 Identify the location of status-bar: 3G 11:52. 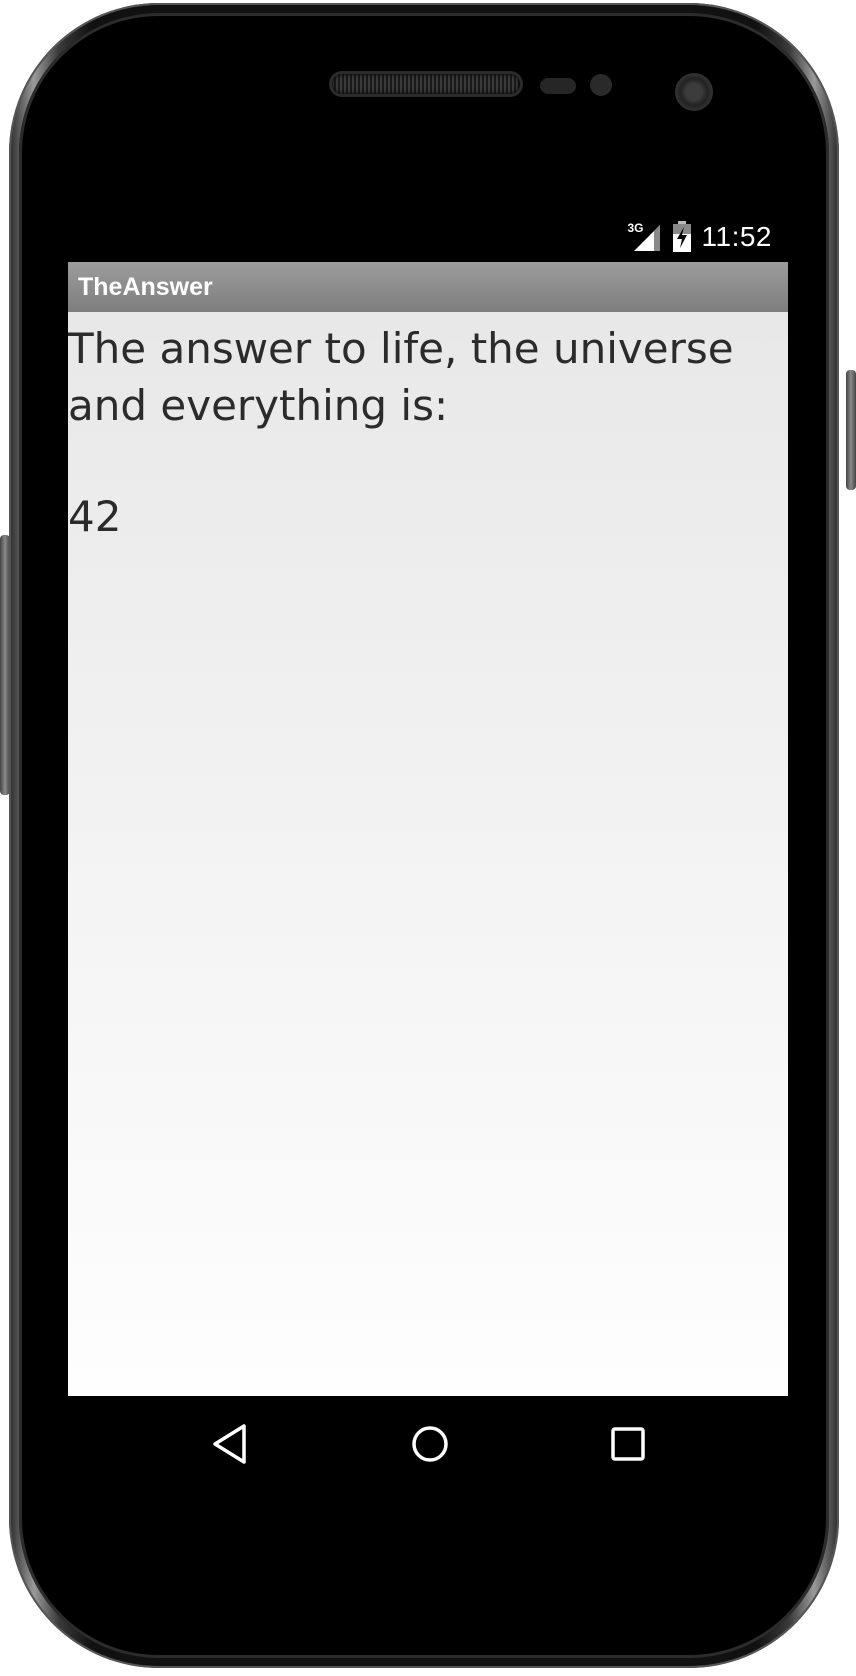
(428, 237).